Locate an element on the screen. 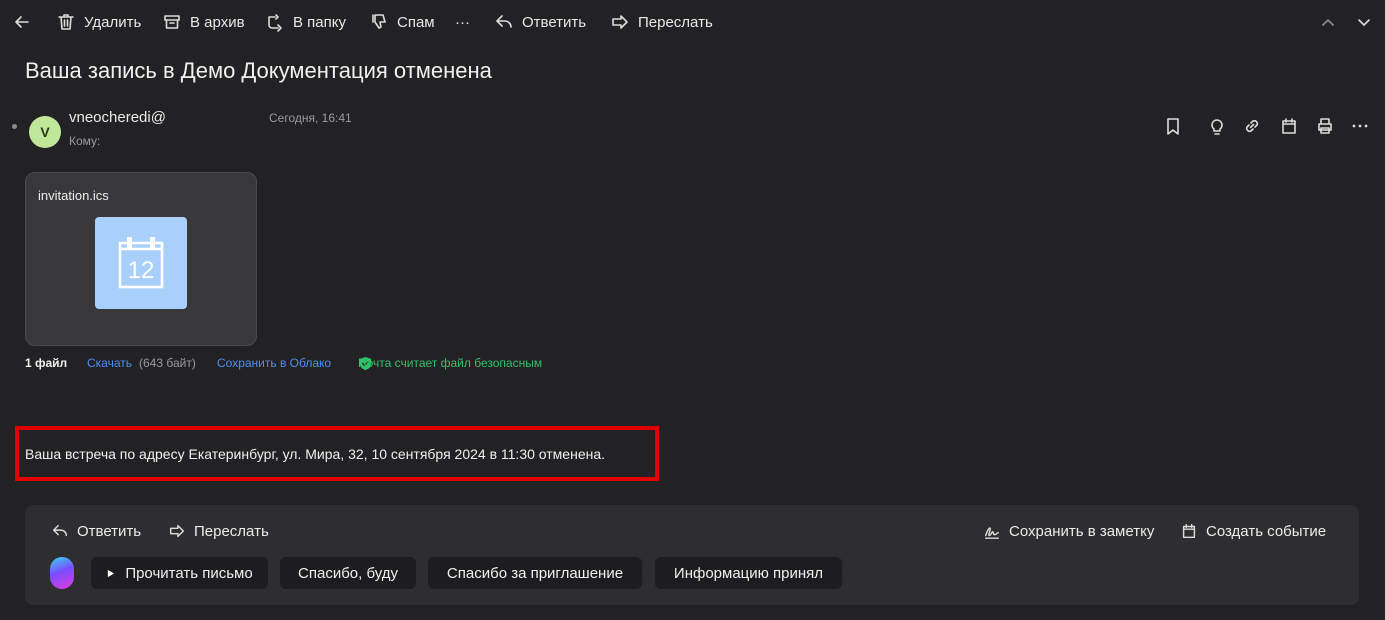  recipients-label: Кому: is located at coordinates (84, 141).